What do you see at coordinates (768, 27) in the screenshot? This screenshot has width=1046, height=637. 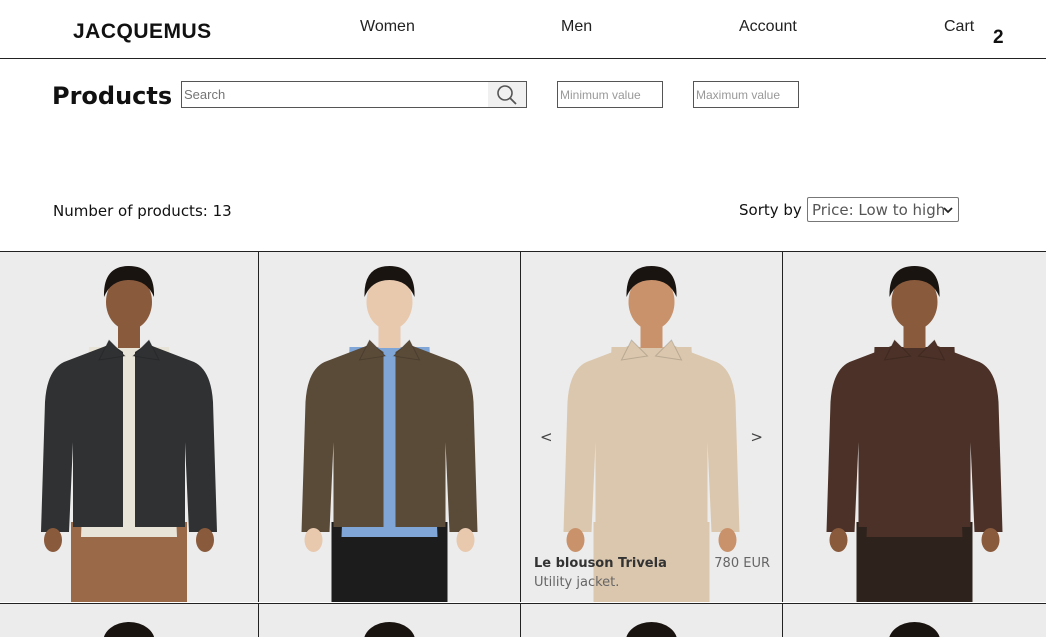 I see `nav-account: Account` at bounding box center [768, 27].